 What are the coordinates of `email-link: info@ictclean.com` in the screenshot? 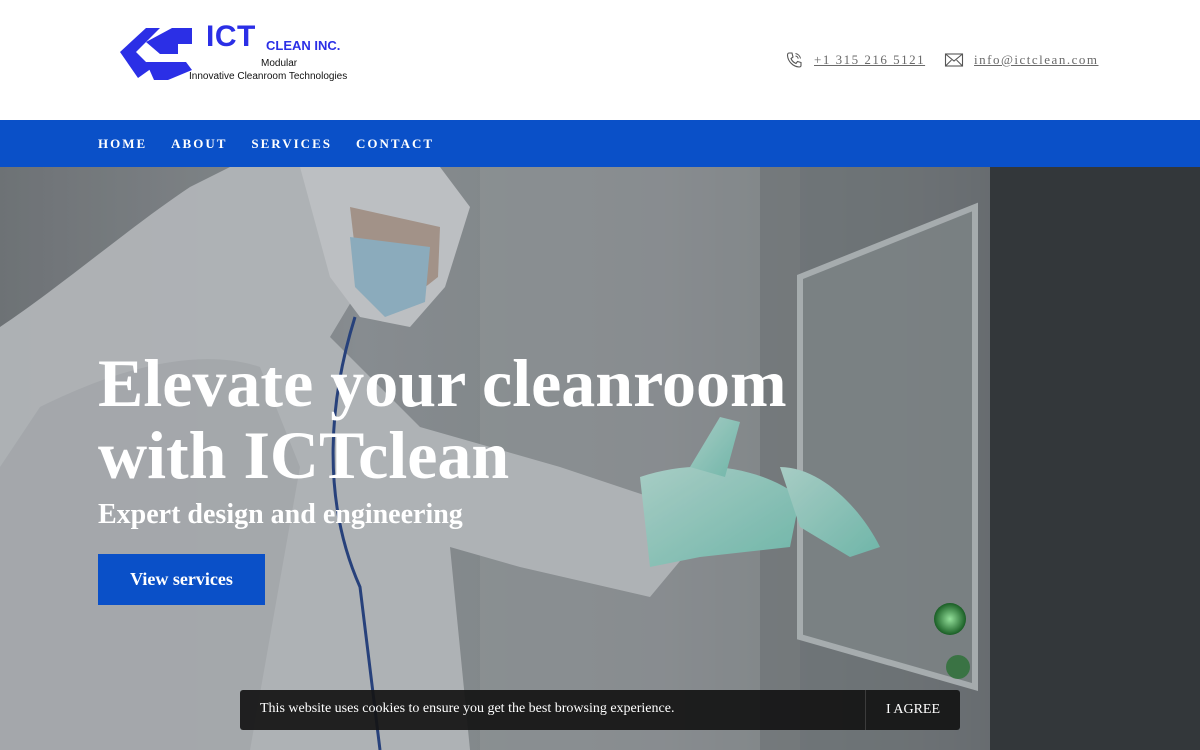 It's located at (1036, 60).